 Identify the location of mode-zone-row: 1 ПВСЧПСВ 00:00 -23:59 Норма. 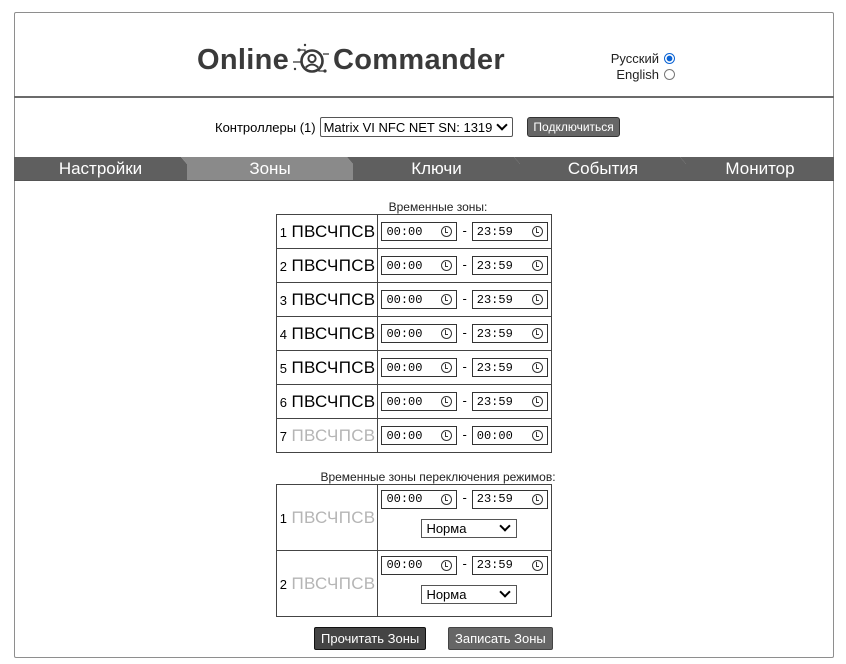
(413, 517).